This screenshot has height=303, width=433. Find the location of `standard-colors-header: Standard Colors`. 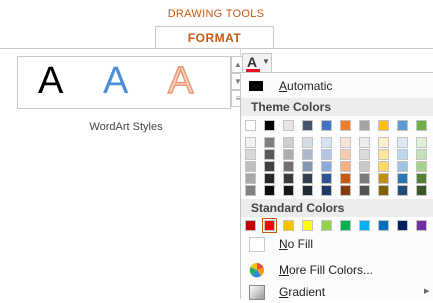

standard-colors-header: Standard Colors is located at coordinates (337, 208).